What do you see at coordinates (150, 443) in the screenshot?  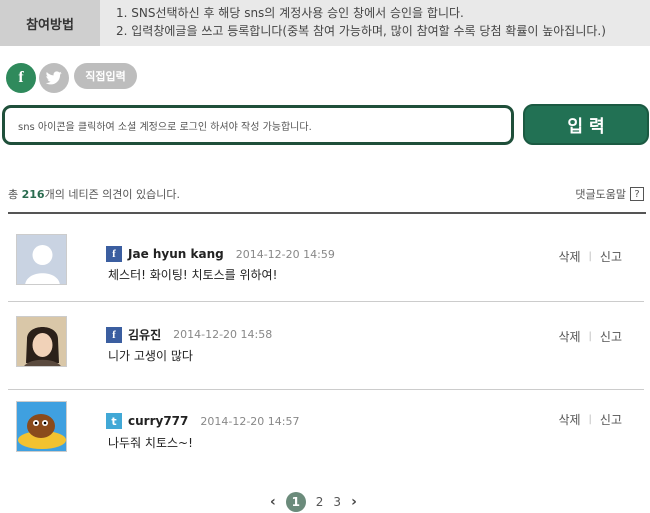 I see `comment-text: 나두줘 치토스~!` at bounding box center [150, 443].